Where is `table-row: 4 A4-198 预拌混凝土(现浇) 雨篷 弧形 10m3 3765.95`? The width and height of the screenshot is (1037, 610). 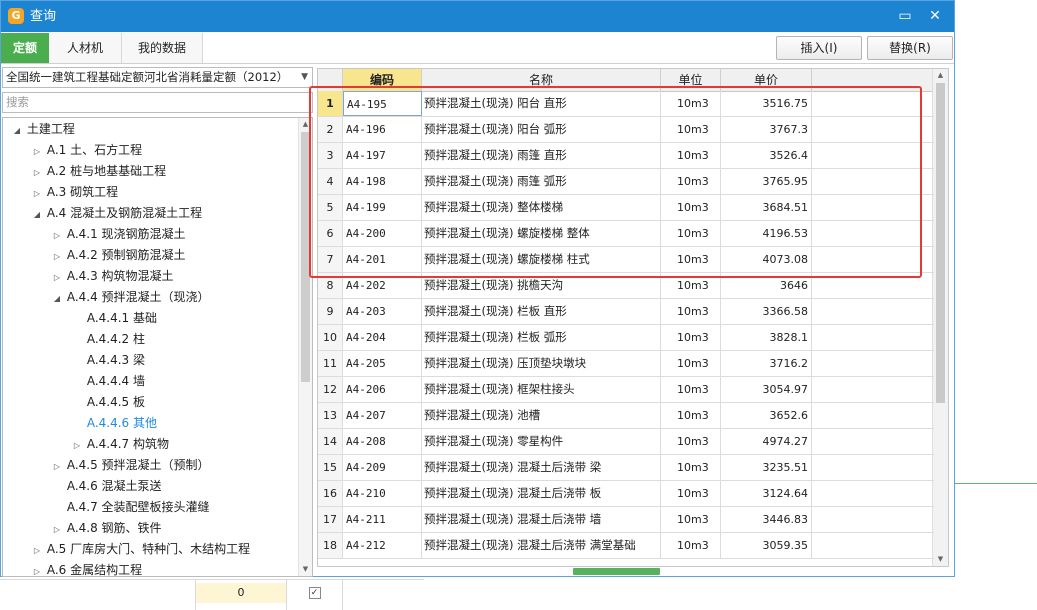
table-row: 4 A4-198 预拌混凝土(现浇) 雨篷 弧形 10m3 3765.95 is located at coordinates (626, 182).